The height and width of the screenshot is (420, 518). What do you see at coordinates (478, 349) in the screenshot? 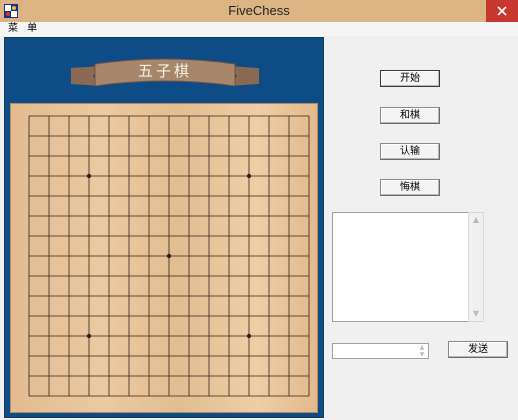
I see `send-button: 发送` at bounding box center [478, 349].